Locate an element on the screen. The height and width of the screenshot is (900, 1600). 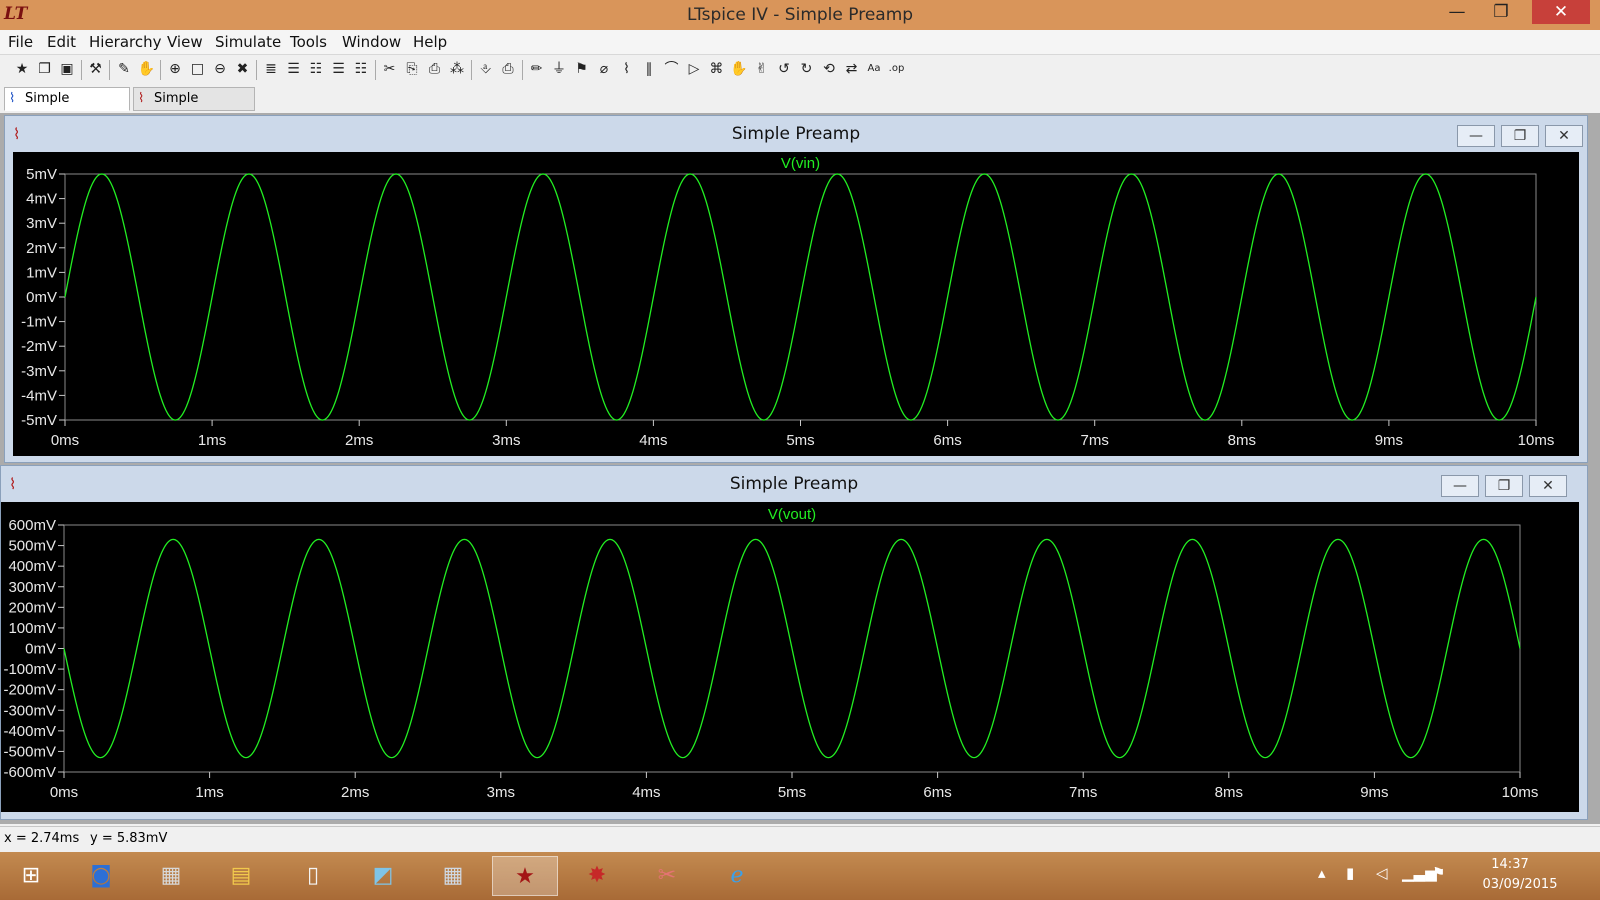
zoom-in-icon: ⊕ is located at coordinates (175, 69).